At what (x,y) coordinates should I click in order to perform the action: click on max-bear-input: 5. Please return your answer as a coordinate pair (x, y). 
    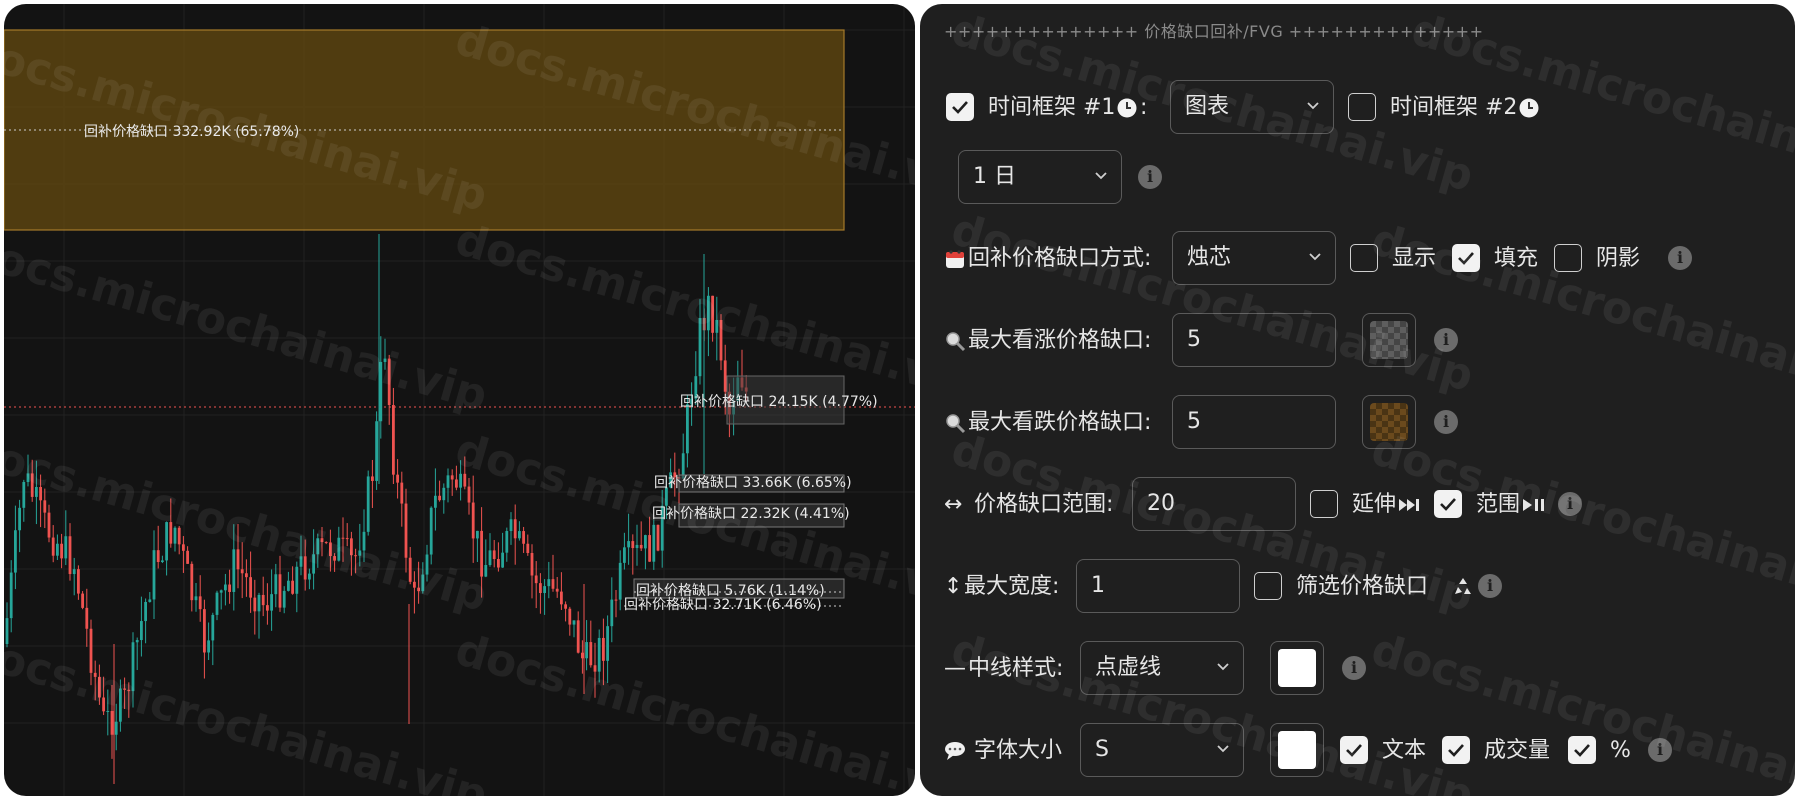
    Looking at the image, I should click on (1254, 422).